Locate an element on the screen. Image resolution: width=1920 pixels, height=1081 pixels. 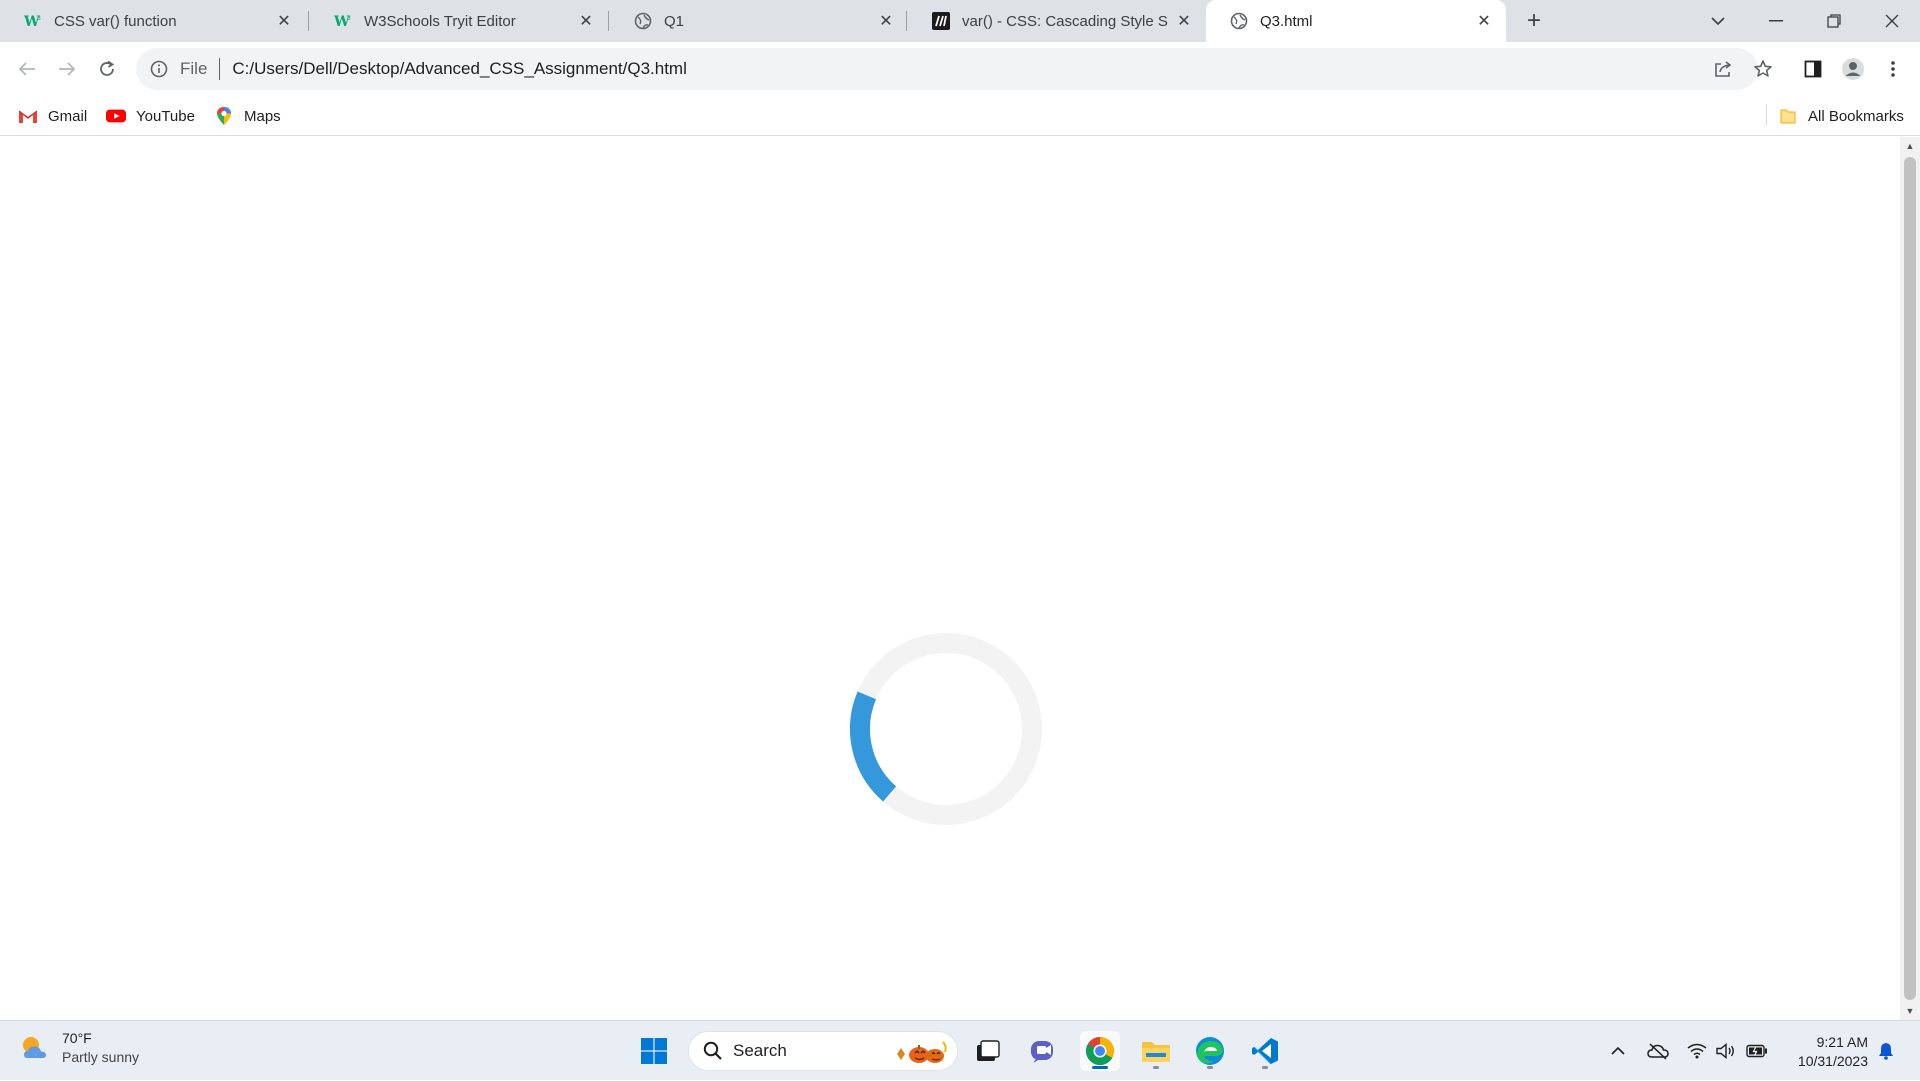
bookmark-label: All Bookmarks is located at coordinates (1856, 116).